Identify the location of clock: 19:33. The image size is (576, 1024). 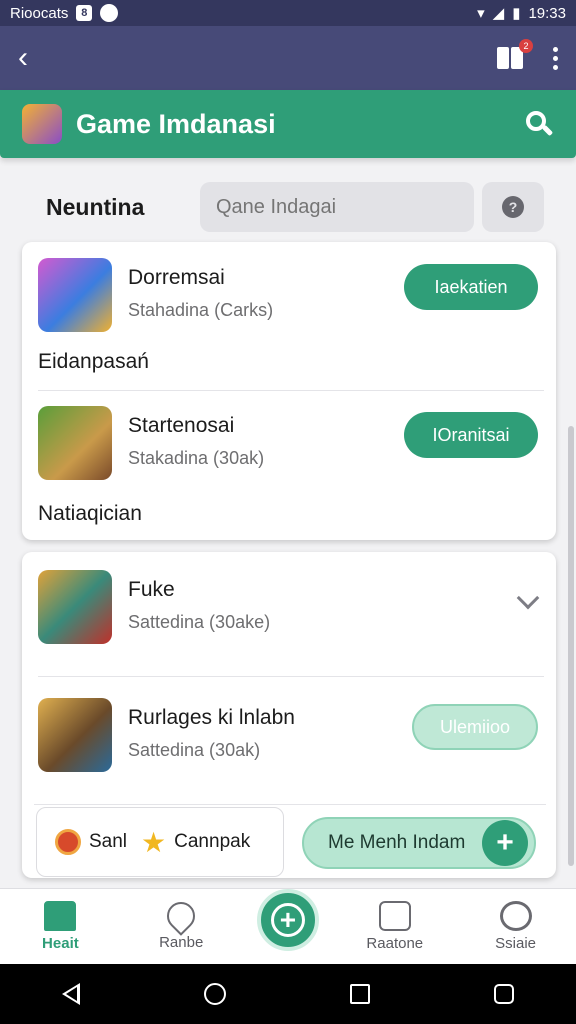
(547, 13).